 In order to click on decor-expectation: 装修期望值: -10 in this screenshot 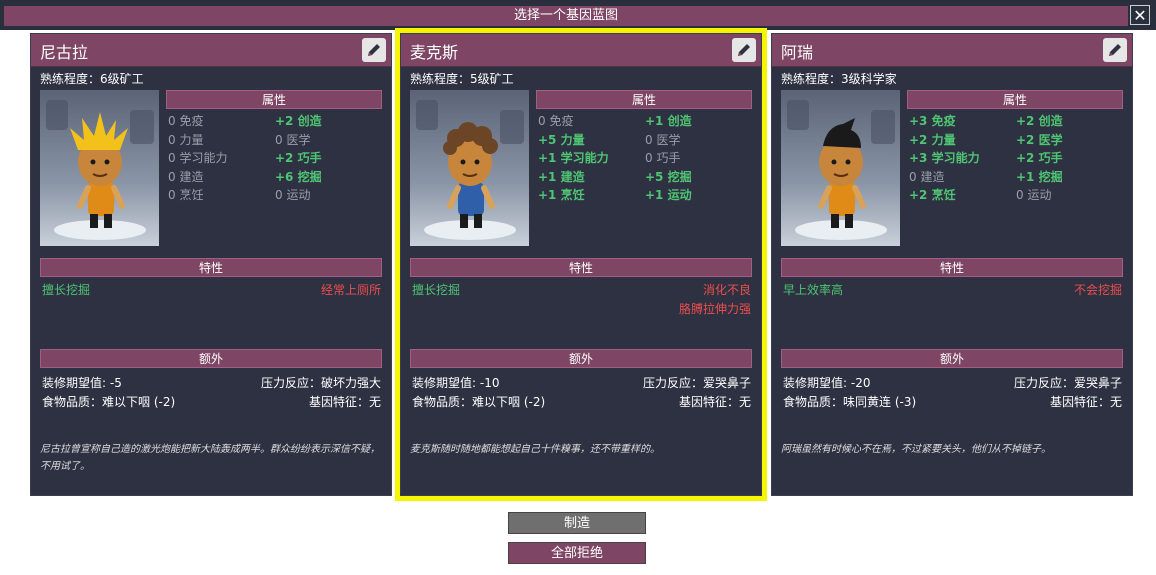, I will do `click(456, 383)`.